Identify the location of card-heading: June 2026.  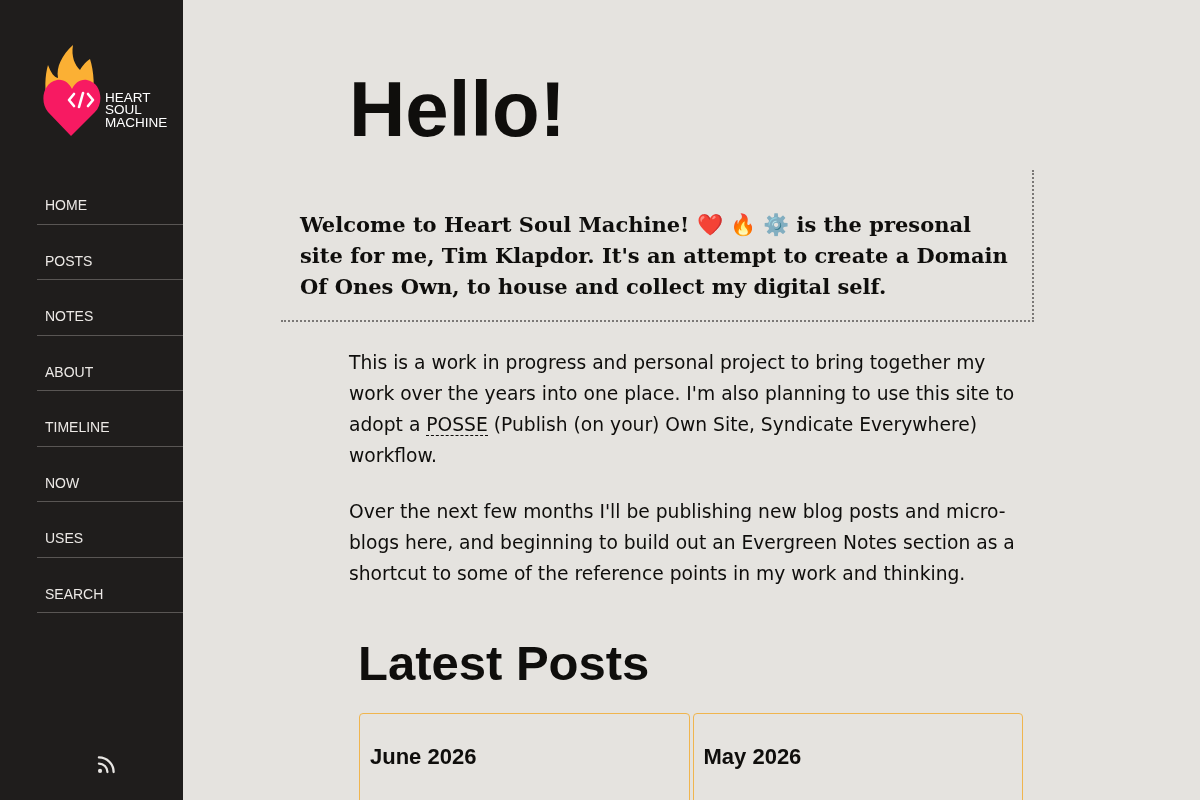
(424, 756).